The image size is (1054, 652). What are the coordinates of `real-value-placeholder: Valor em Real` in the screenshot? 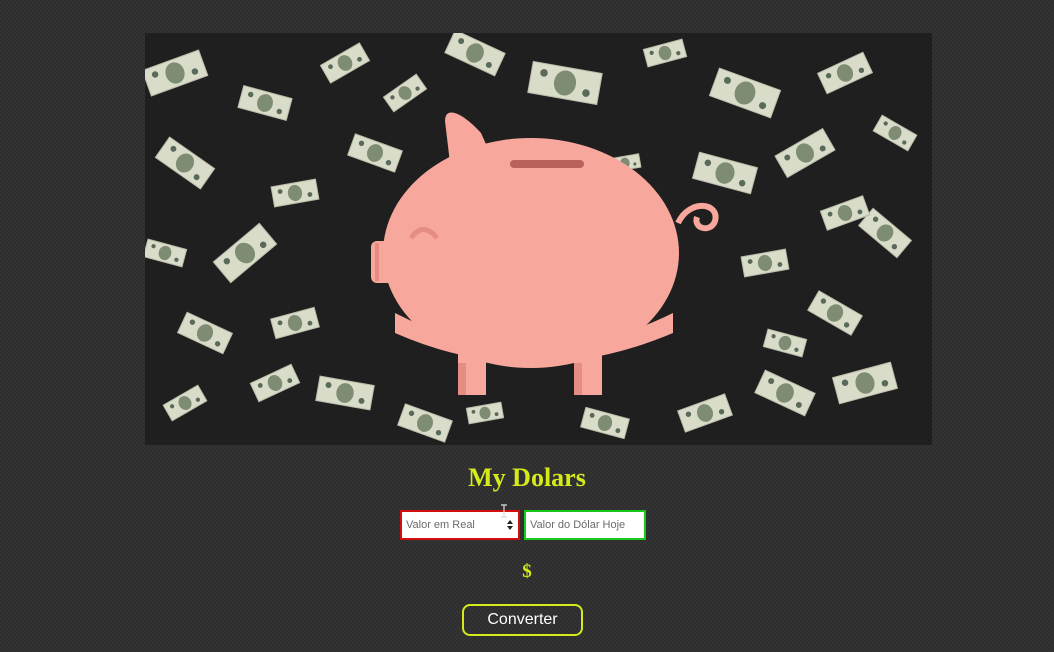 It's located at (440, 525).